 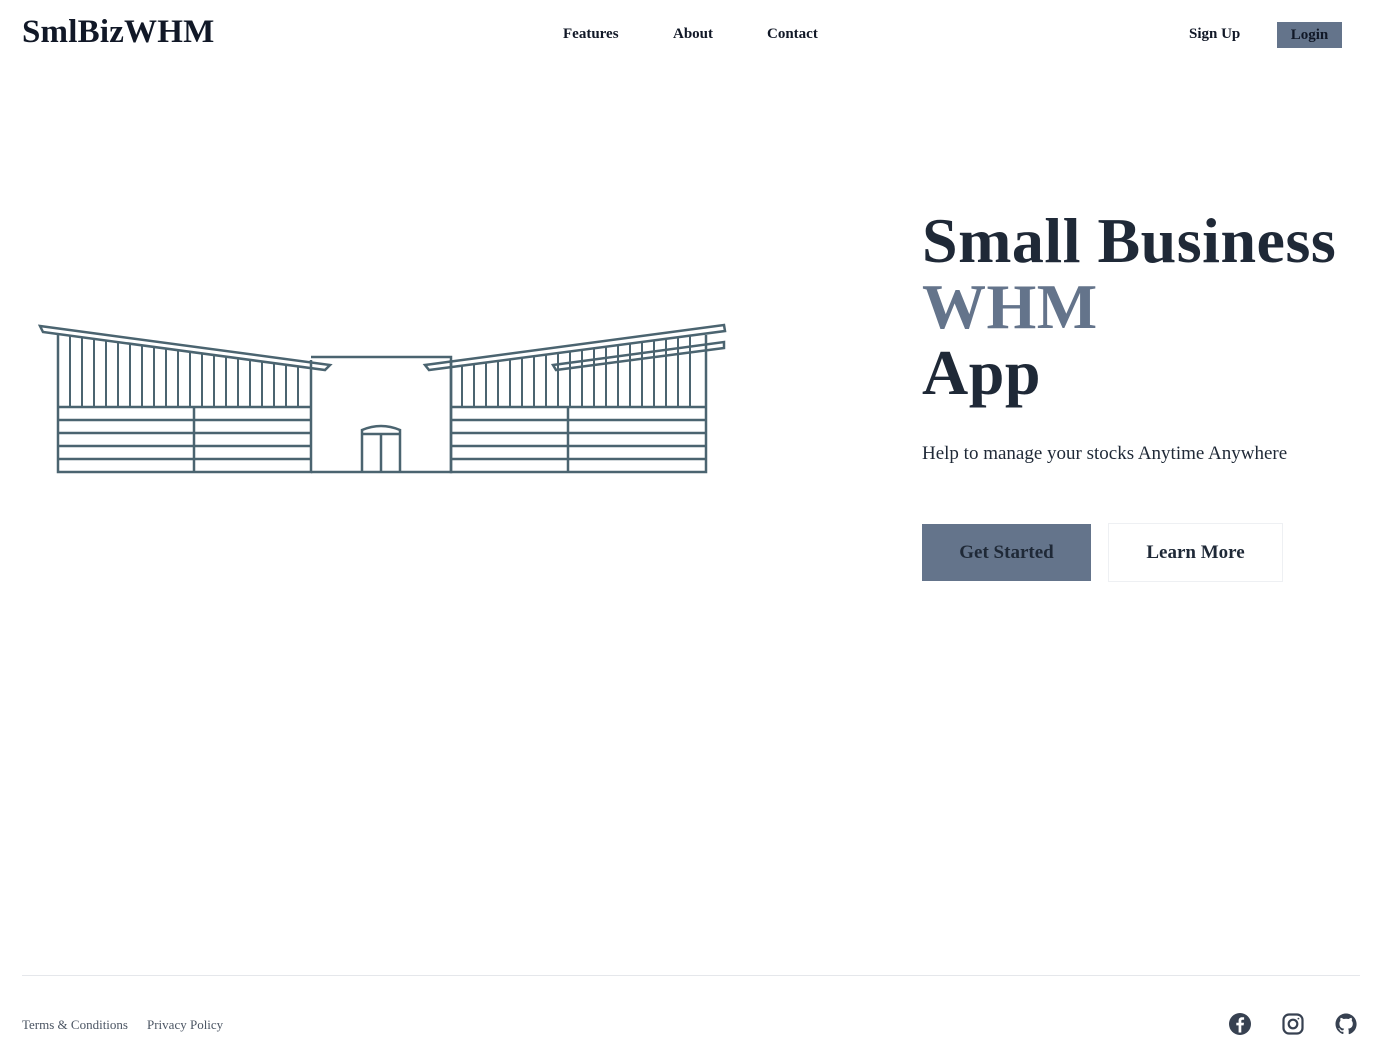 I want to click on github-icon, so click(x=1346, y=1024).